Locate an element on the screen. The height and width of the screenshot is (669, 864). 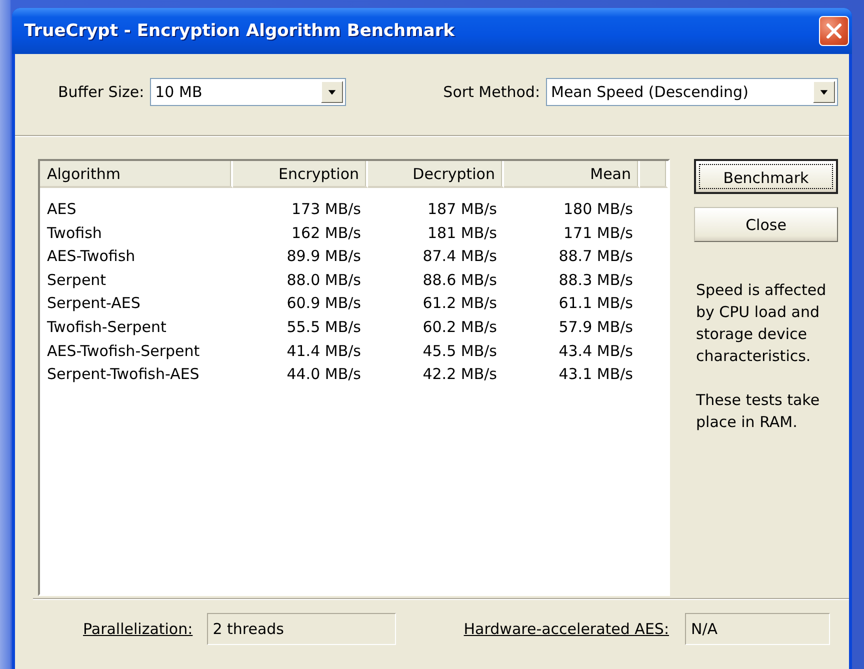
table-cell-text: Twofish is located at coordinates (74, 233).